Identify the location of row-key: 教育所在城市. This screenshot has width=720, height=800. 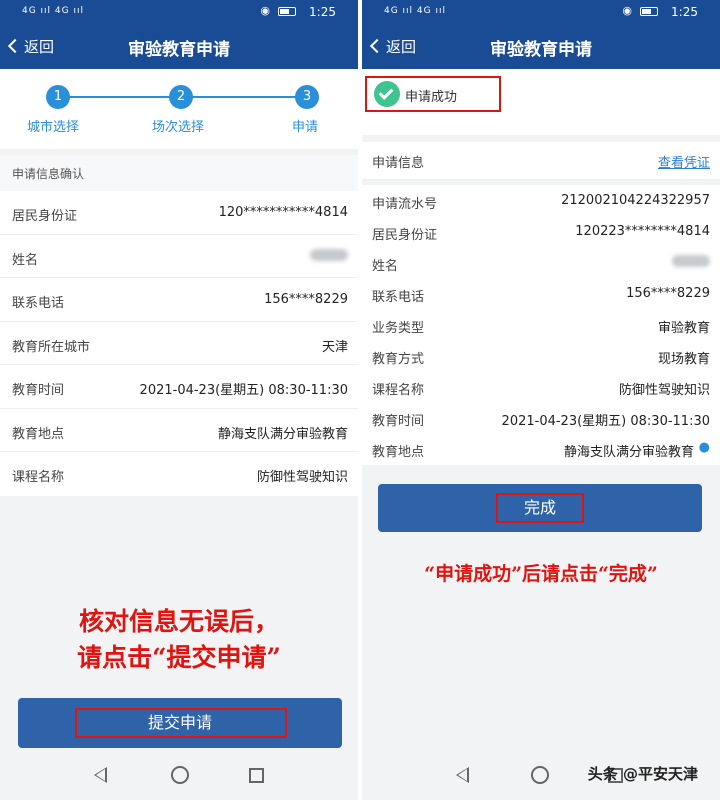
(51, 347).